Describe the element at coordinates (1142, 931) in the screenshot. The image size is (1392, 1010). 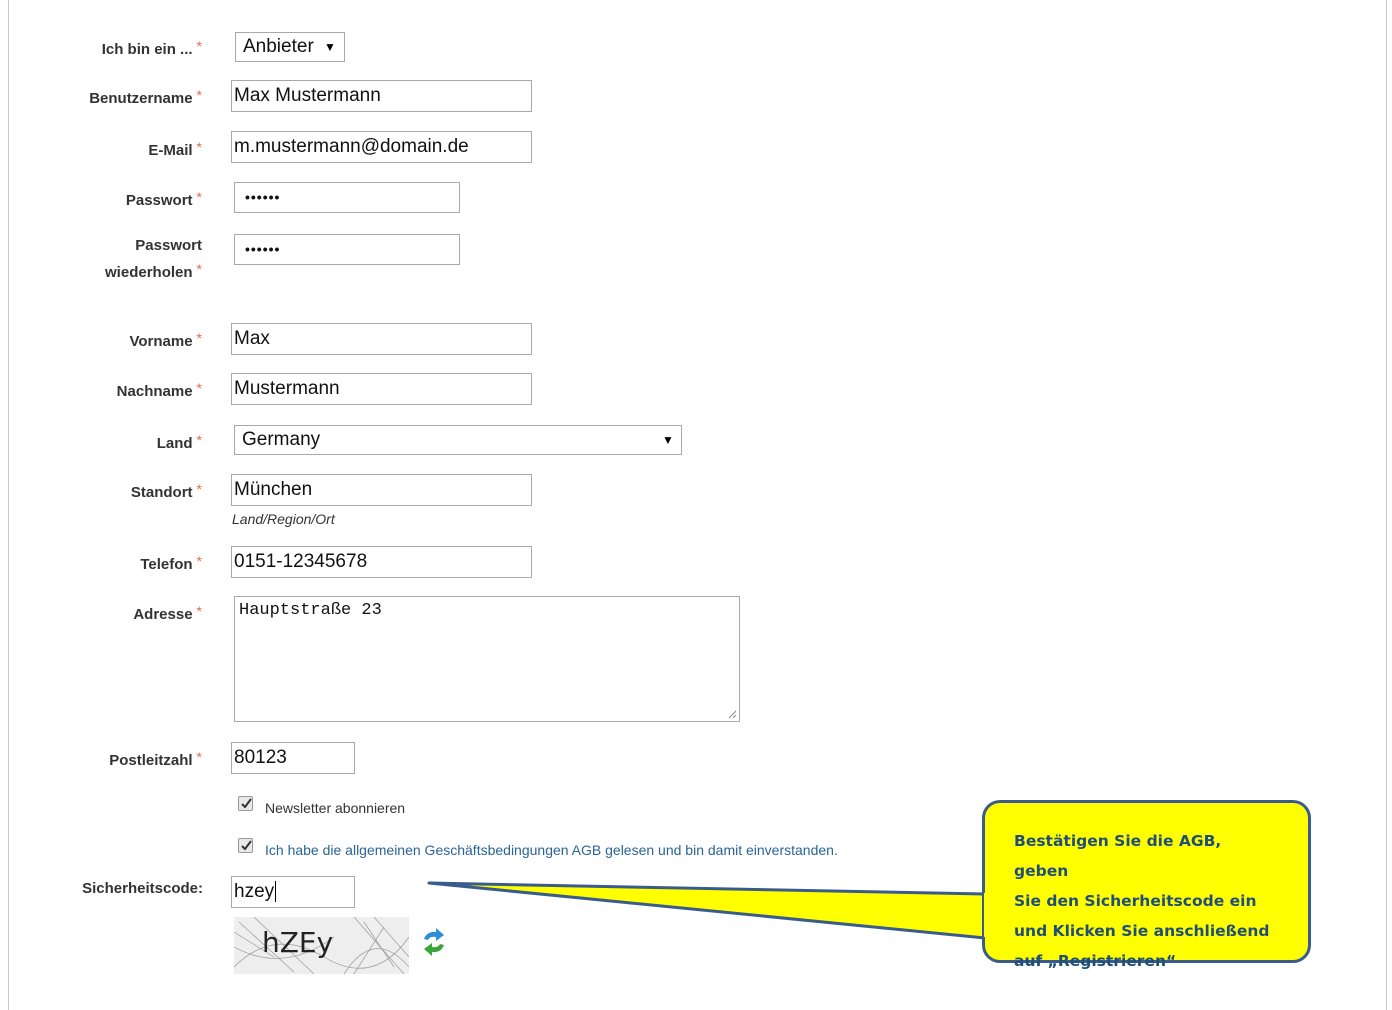
I see `callout-line-3: und Klicken Sie anschließend` at that location.